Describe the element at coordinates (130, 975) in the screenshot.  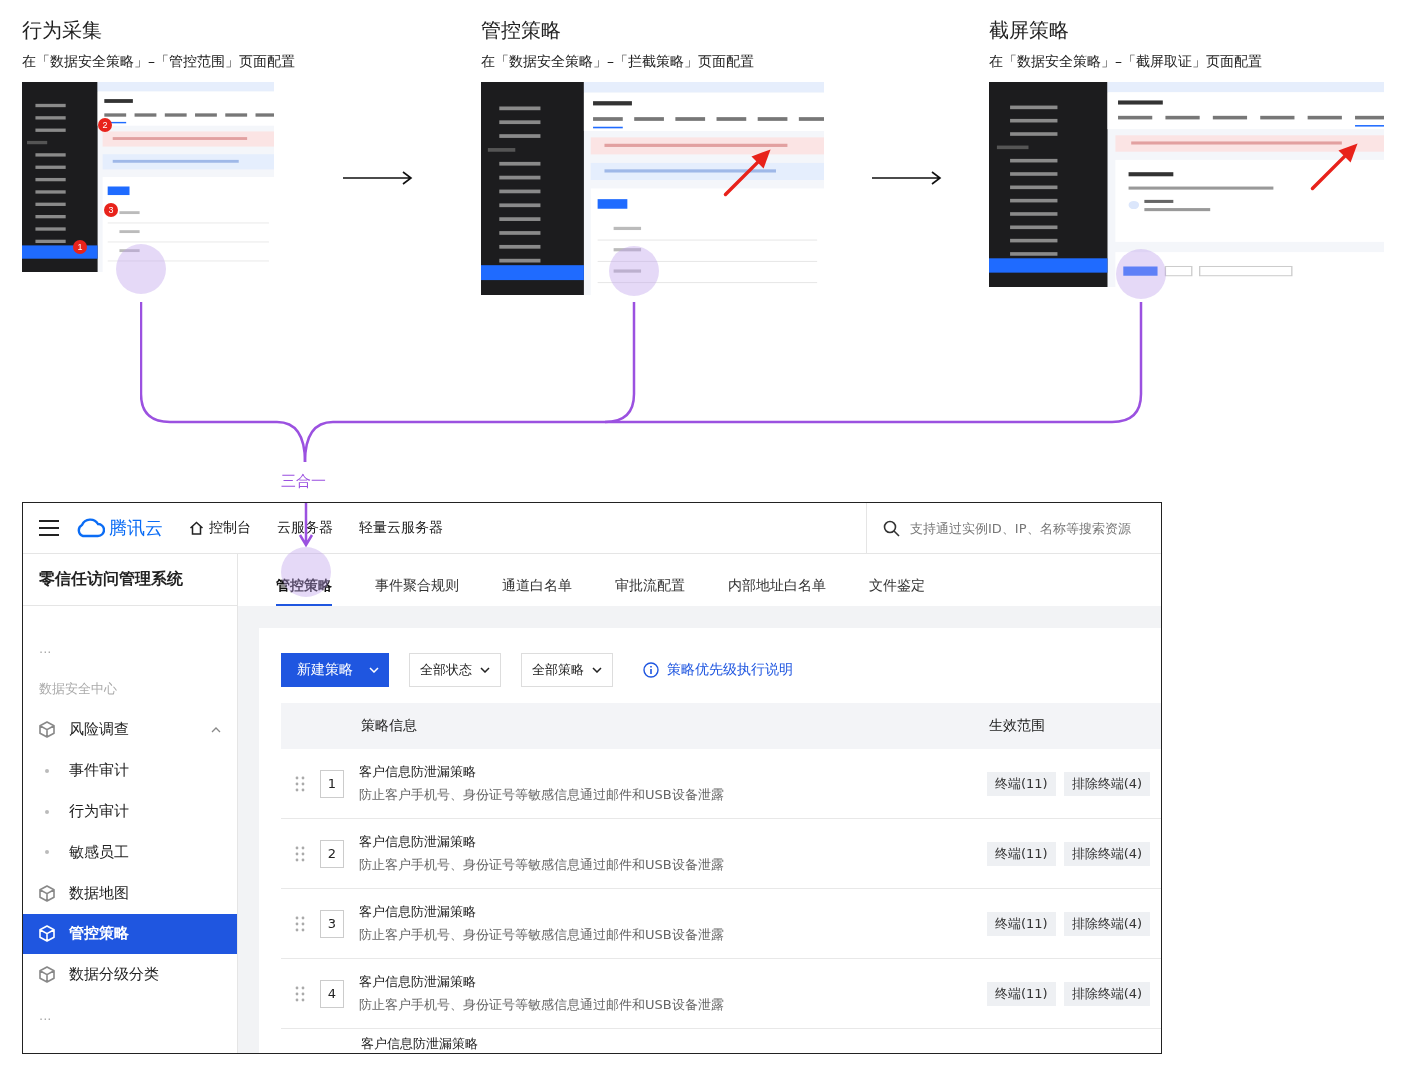
I see `sidebar-item: 数据分级分类` at that location.